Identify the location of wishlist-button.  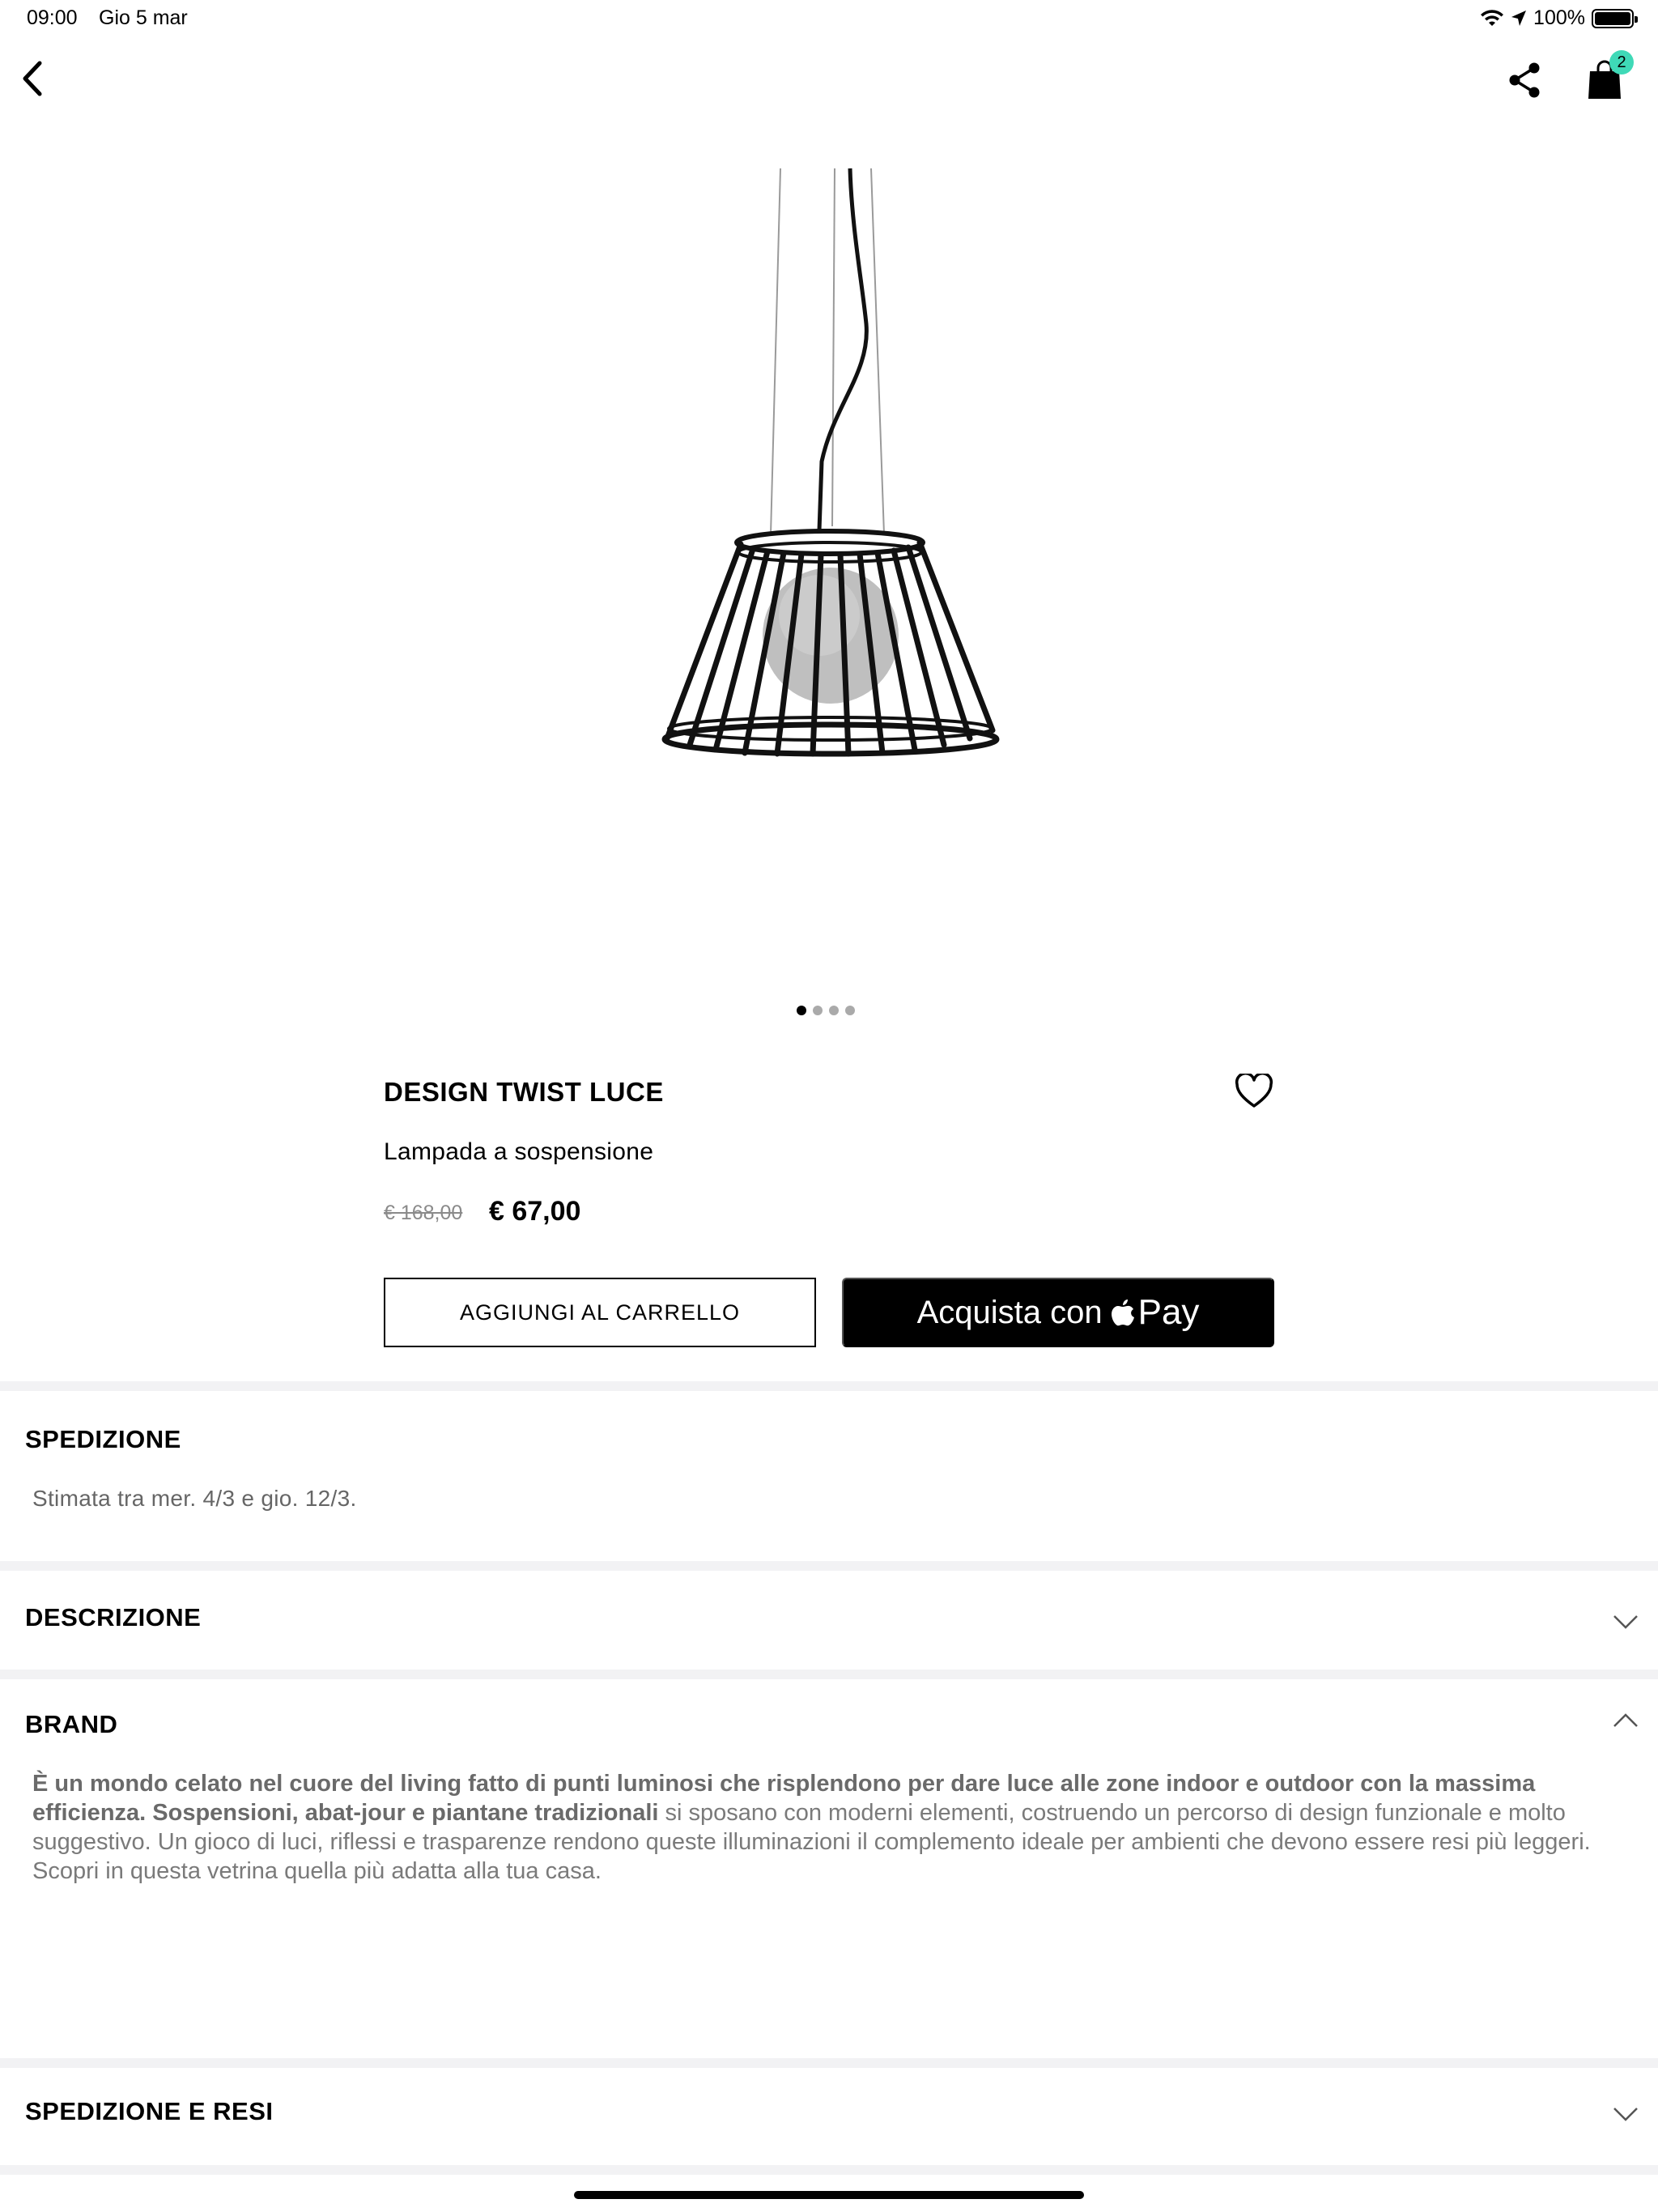
(1256, 1092).